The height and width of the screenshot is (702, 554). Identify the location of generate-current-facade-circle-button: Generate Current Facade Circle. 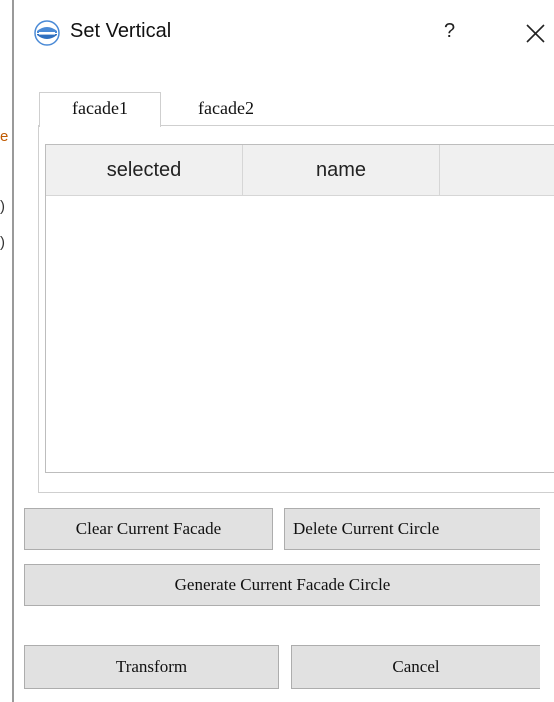
(282, 585).